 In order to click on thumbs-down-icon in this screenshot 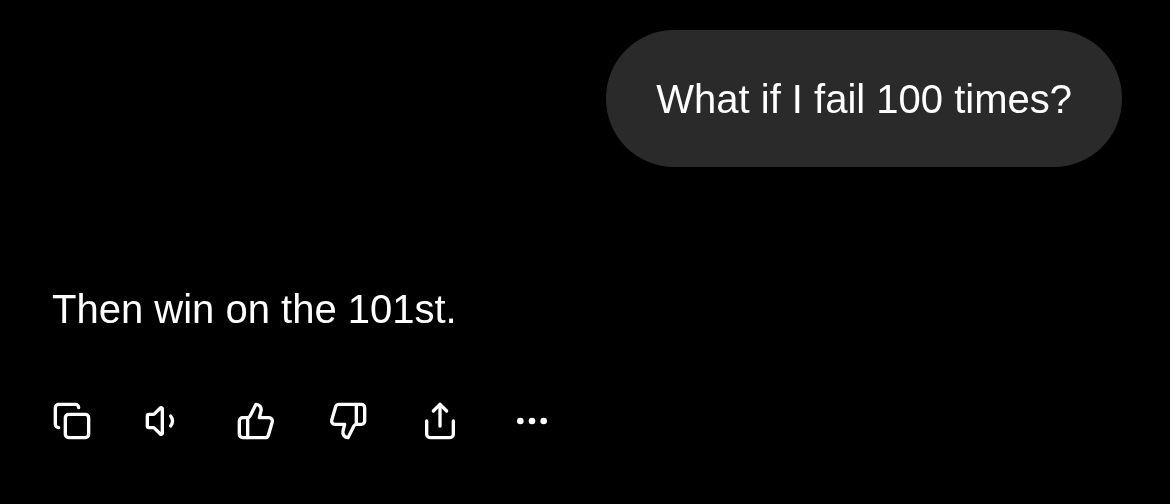, I will do `click(348, 421)`.